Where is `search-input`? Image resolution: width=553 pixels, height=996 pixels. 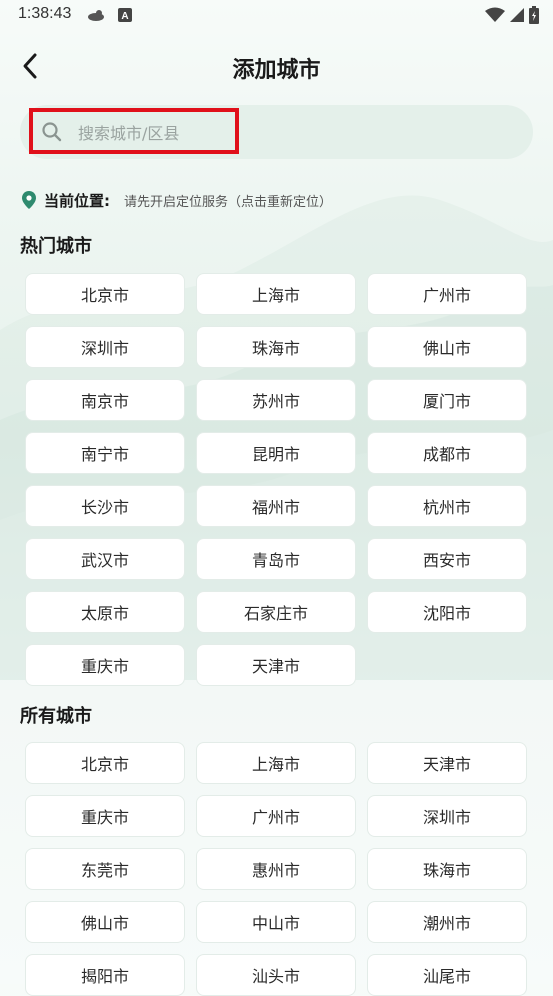
search-input is located at coordinates (278, 133).